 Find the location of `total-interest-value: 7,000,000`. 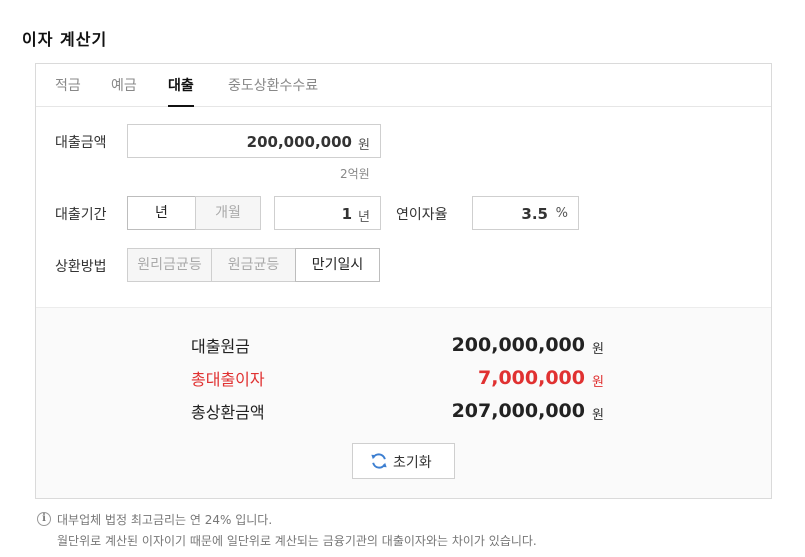

total-interest-value: 7,000,000 is located at coordinates (531, 378).